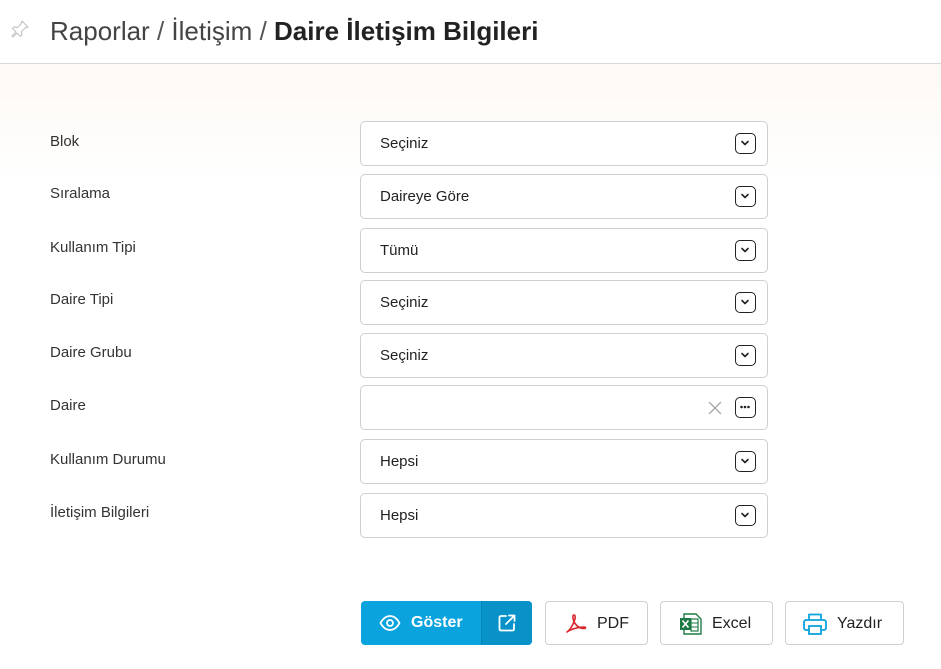 The height and width of the screenshot is (669, 941). Describe the element at coordinates (425, 196) in the screenshot. I see `select-value: Daireye Göre` at that location.